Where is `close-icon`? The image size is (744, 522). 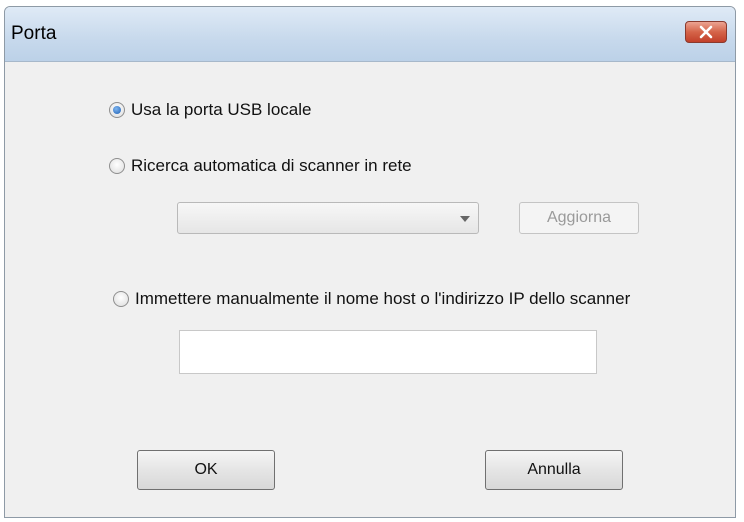 close-icon is located at coordinates (706, 32).